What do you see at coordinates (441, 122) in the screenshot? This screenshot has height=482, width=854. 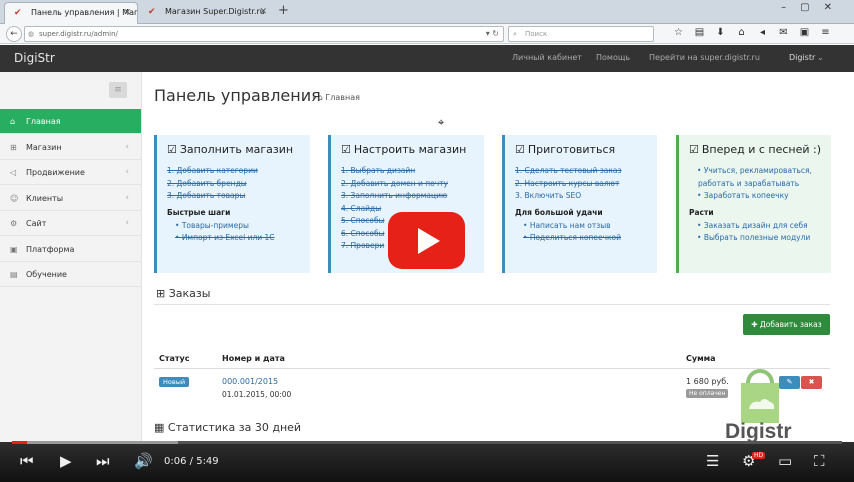 I see `mouse-cursor-icon: ⌖` at bounding box center [441, 122].